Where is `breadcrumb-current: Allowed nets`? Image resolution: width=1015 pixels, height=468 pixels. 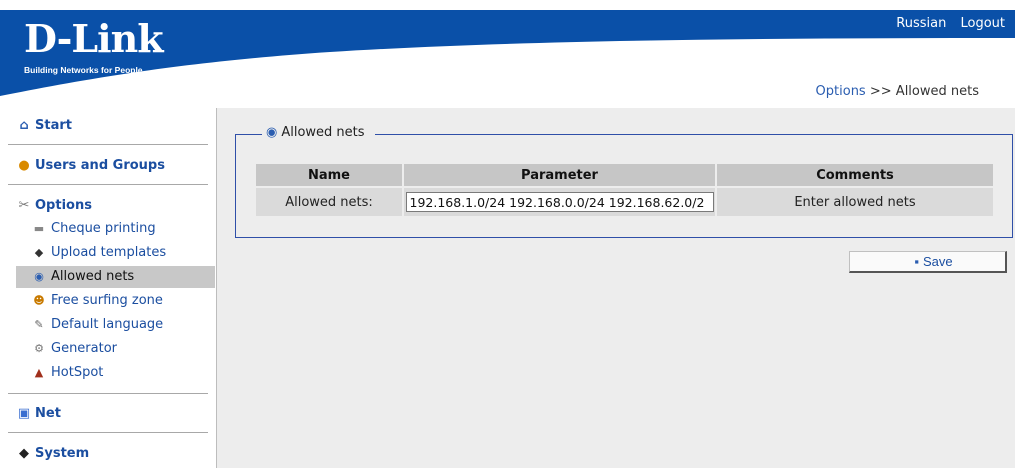
breadcrumb-current: Allowed nets is located at coordinates (937, 91).